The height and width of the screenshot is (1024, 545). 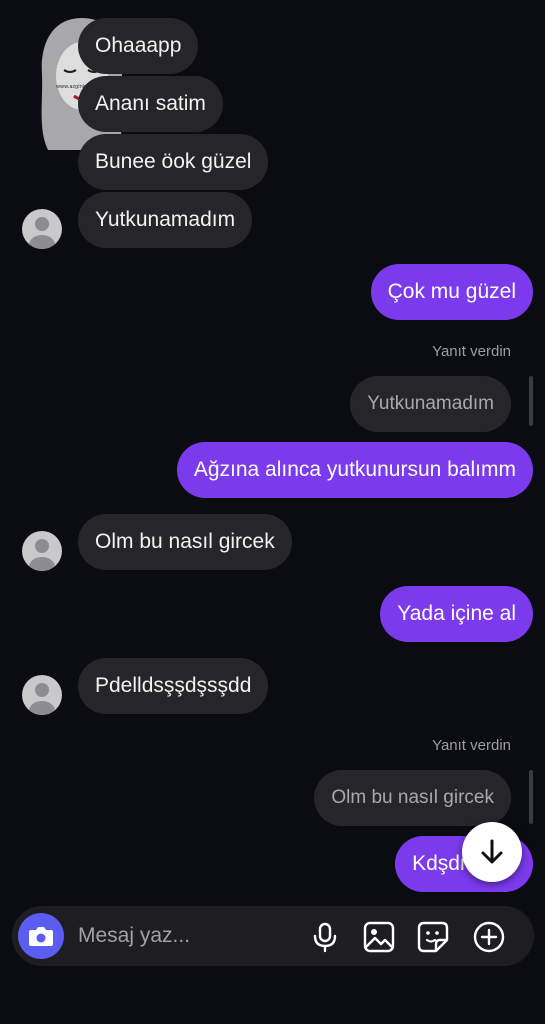 What do you see at coordinates (173, 686) in the screenshot?
I see `incoming-message: Pdelldsşşdşsşdd` at bounding box center [173, 686].